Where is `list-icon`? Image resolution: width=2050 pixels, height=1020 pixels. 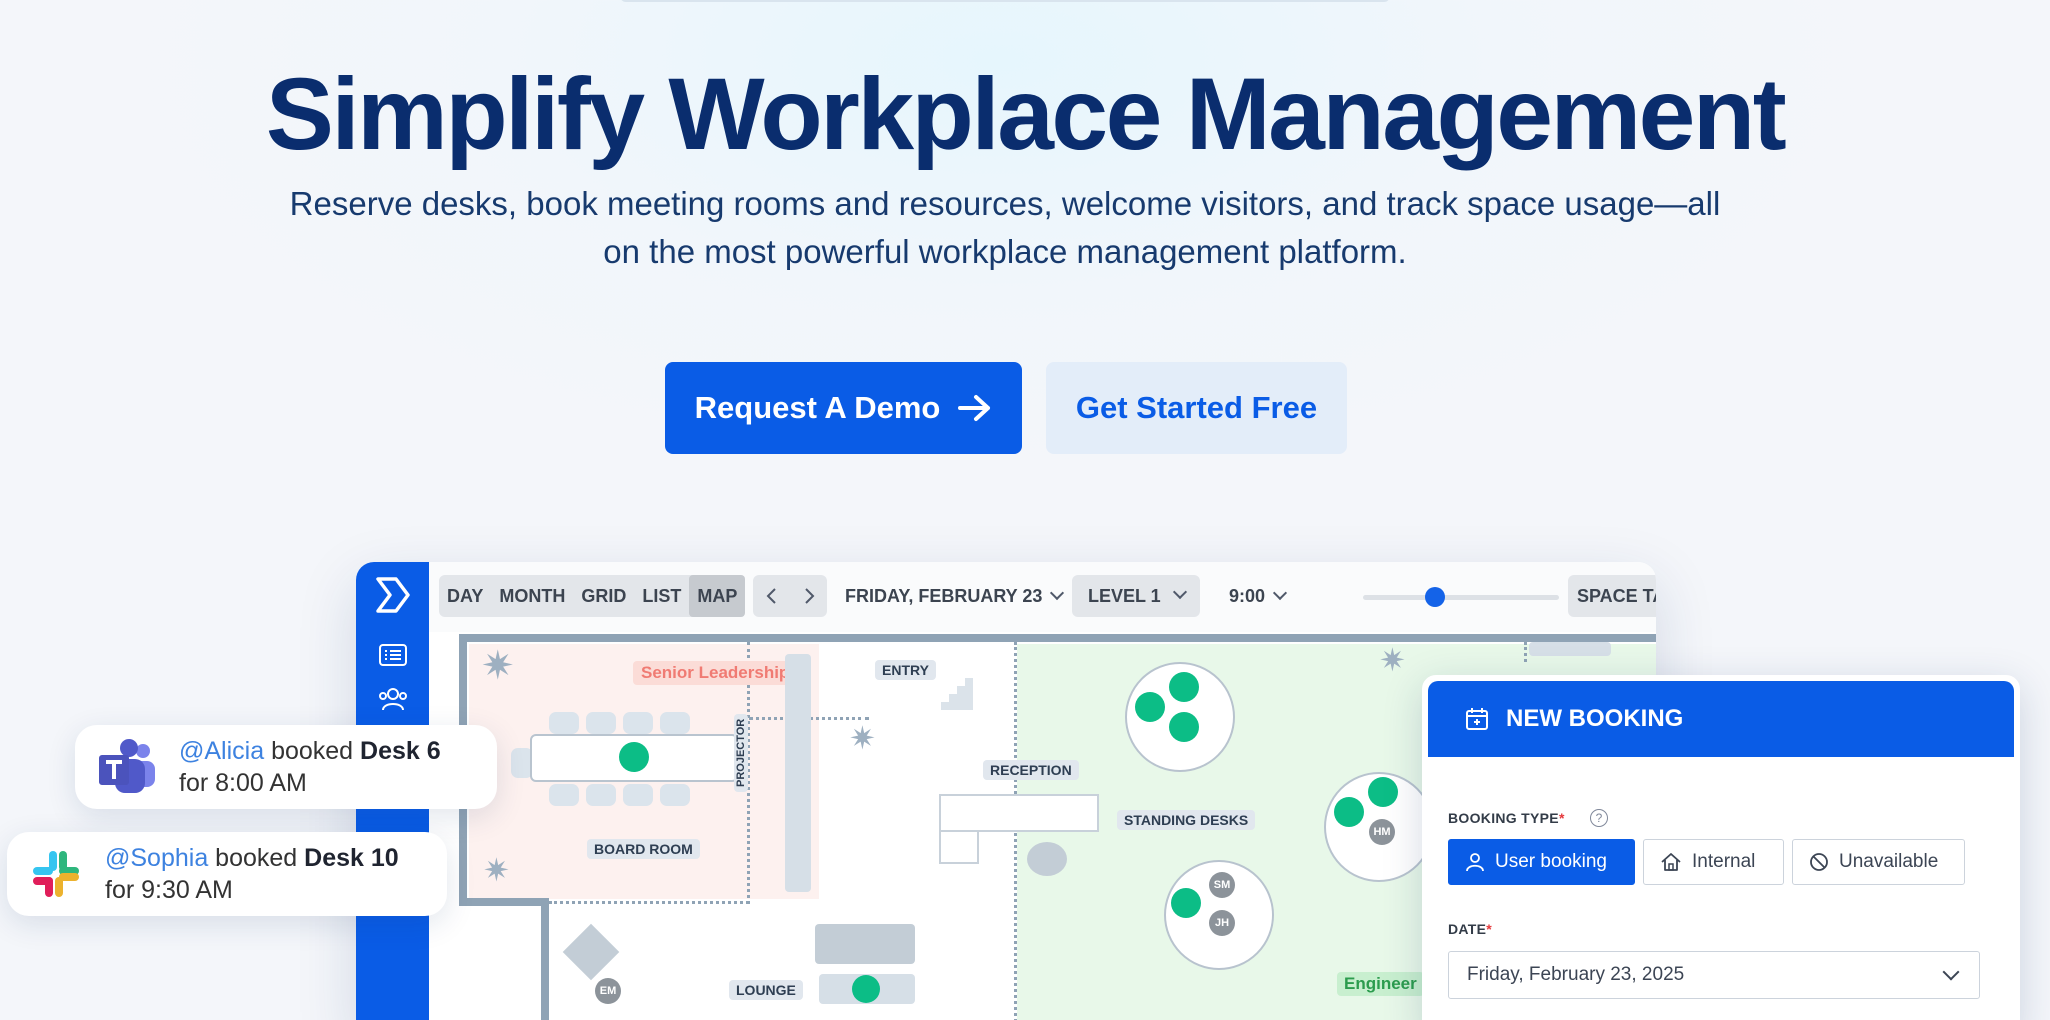 list-icon is located at coordinates (393, 655).